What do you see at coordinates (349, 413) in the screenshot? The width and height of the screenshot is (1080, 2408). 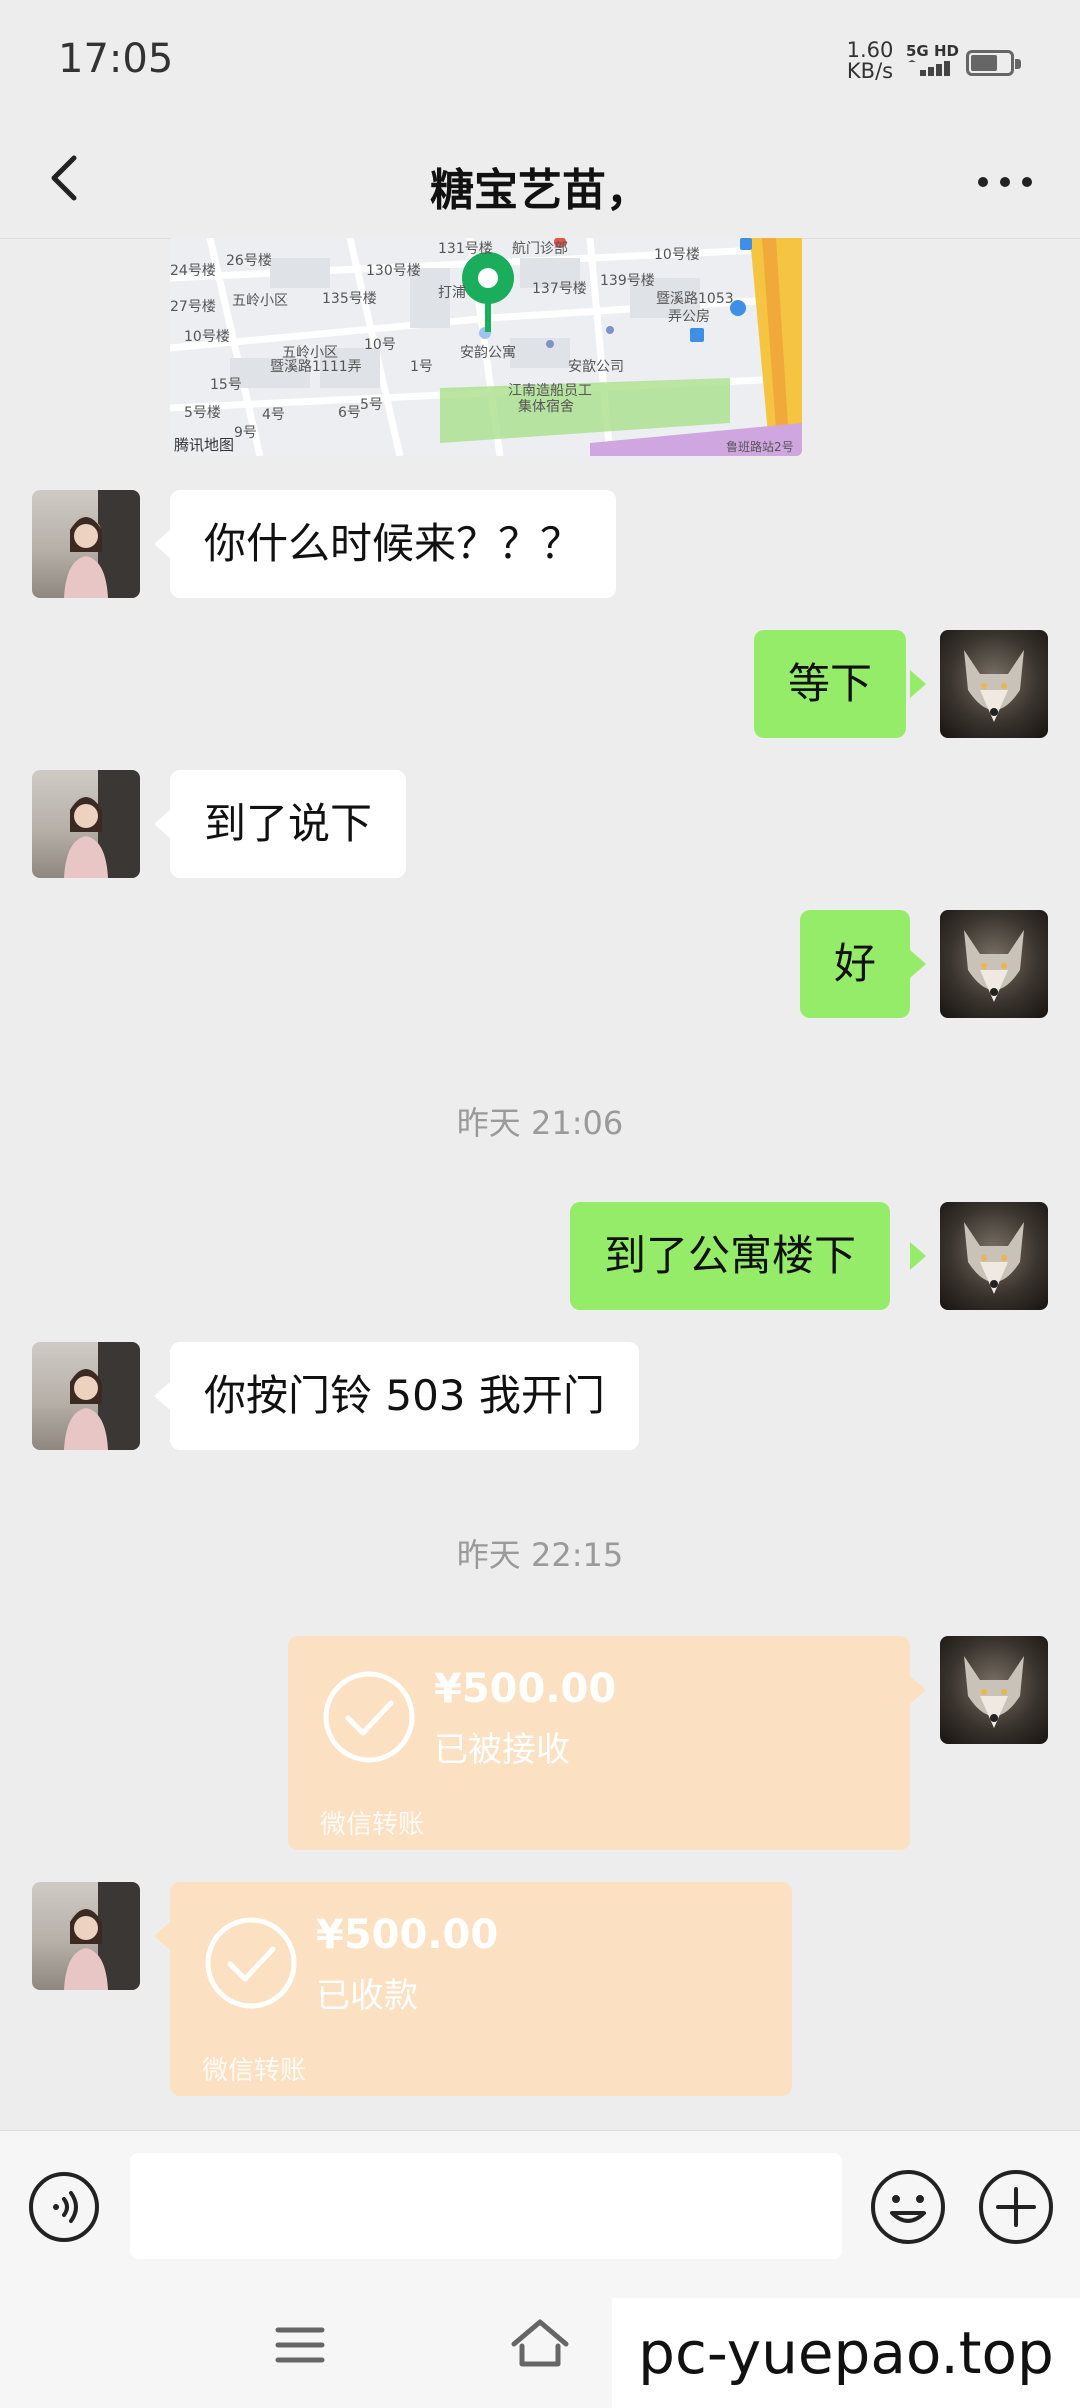 I see `map-label: 6号` at bounding box center [349, 413].